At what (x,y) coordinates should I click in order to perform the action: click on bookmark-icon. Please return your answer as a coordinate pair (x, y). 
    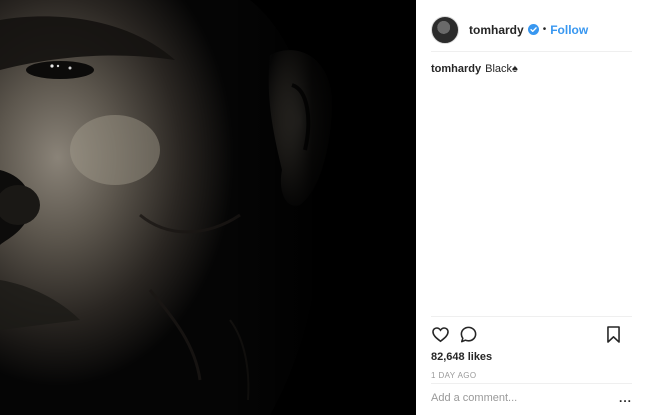
    Looking at the image, I should click on (614, 335).